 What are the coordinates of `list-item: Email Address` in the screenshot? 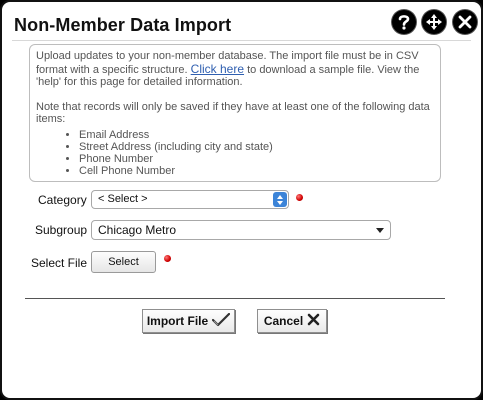 It's located at (256, 135).